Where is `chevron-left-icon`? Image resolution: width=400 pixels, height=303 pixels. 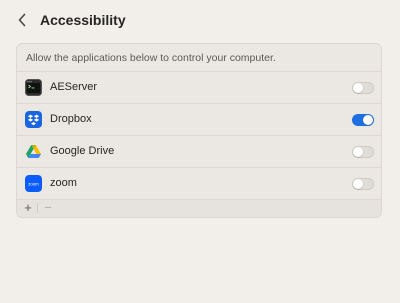
chevron-left-icon is located at coordinates (22, 20).